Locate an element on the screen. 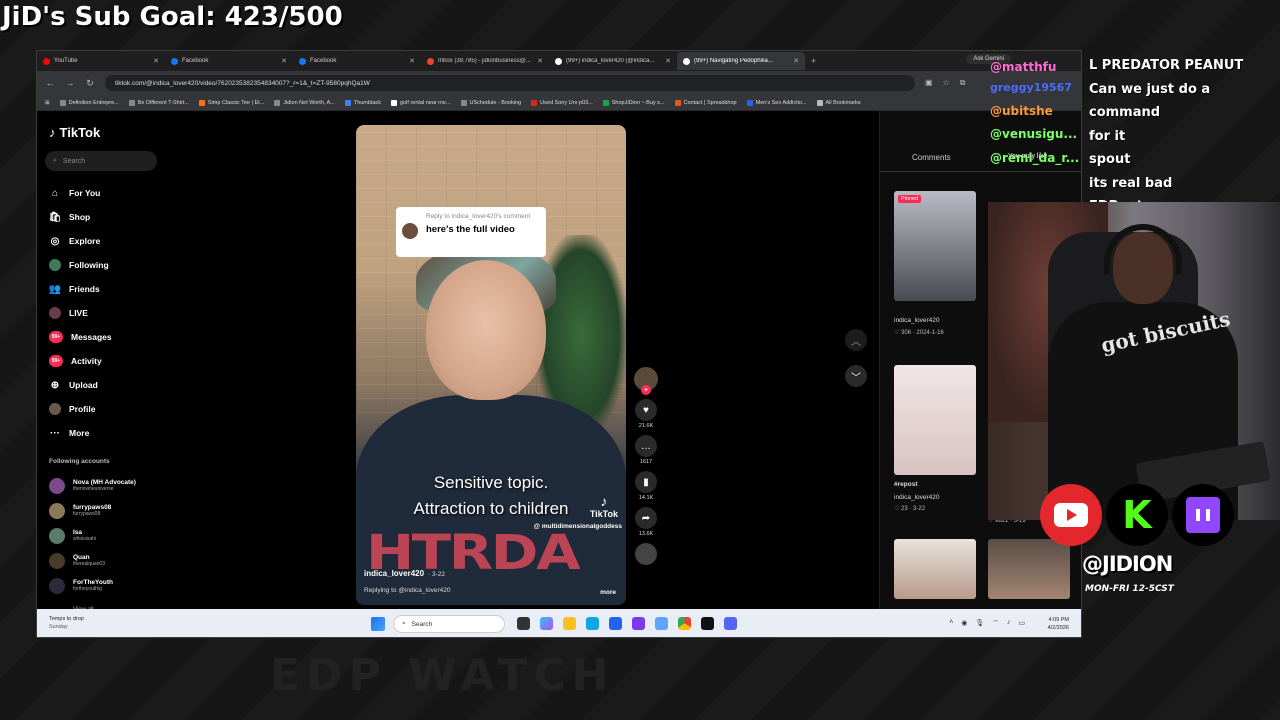 Image resolution: width=1280 pixels, height=720 pixels. capcut-icon is located at coordinates (707, 623).